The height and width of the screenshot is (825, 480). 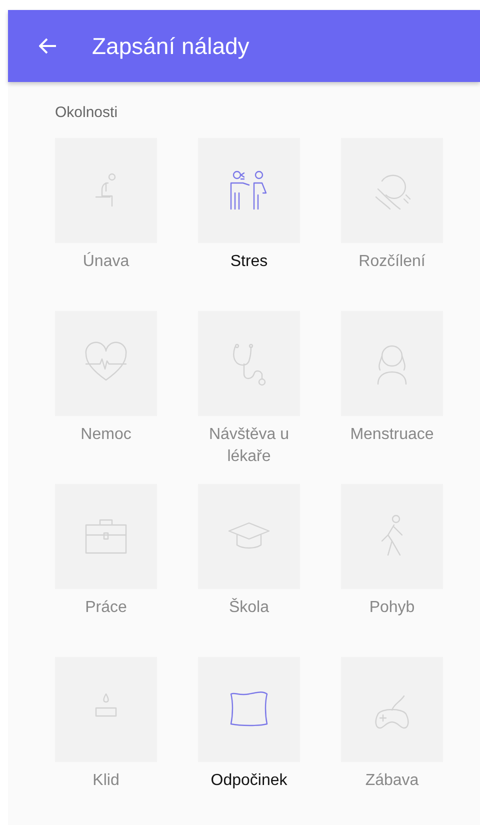 I want to click on option-label: Návštěva u lékaře, so click(x=249, y=446).